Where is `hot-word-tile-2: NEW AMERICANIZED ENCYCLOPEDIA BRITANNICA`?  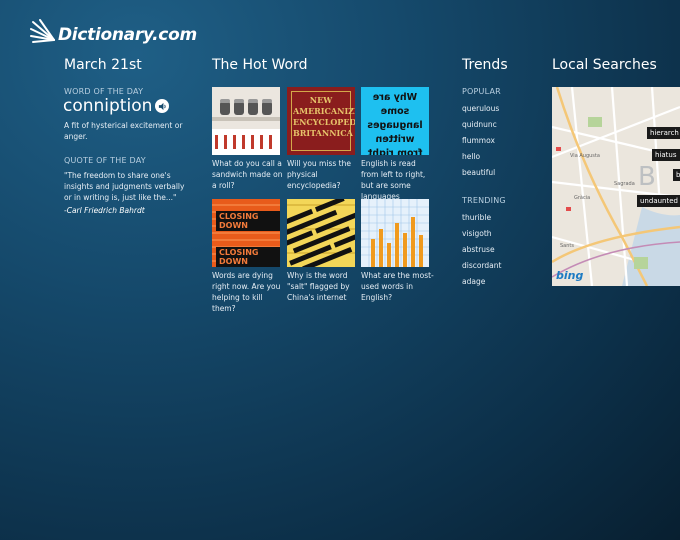
hot-word-tile-2: NEW AMERICANIZED ENCYCLOPEDIA BRITANNICA is located at coordinates (321, 121).